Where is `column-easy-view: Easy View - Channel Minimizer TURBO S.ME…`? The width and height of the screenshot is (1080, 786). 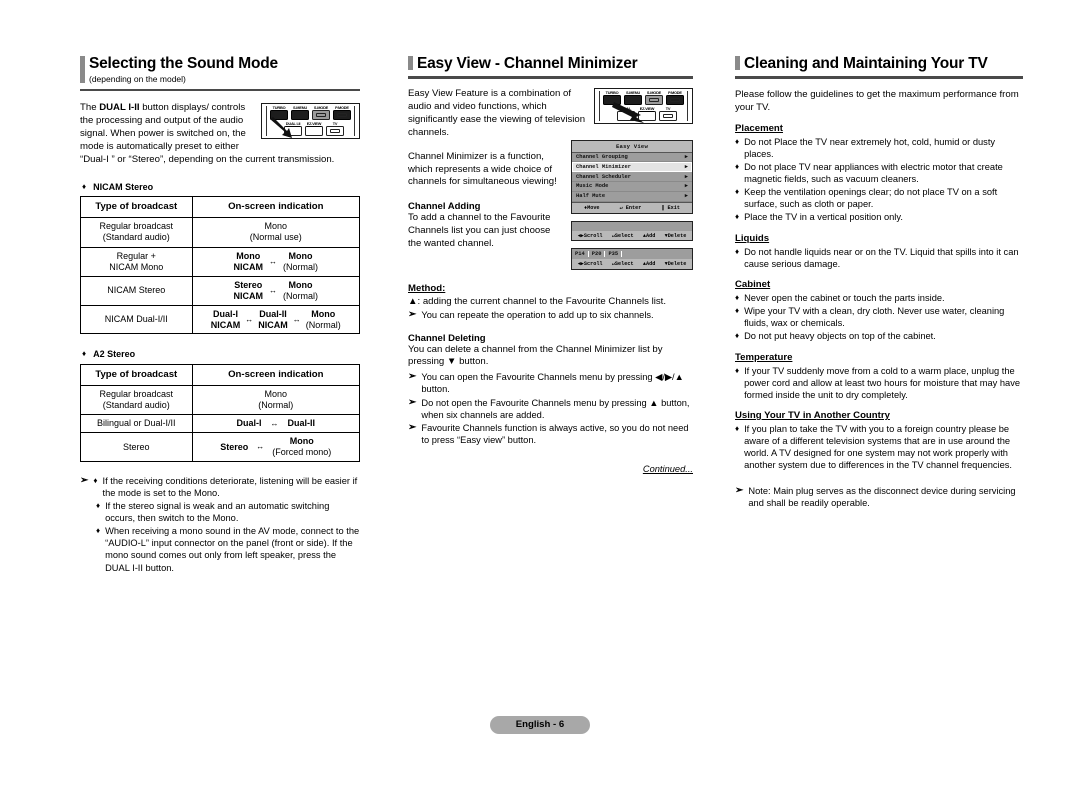 column-easy-view: Easy View - Channel Minimizer TURBO S.ME… is located at coordinates (550, 264).